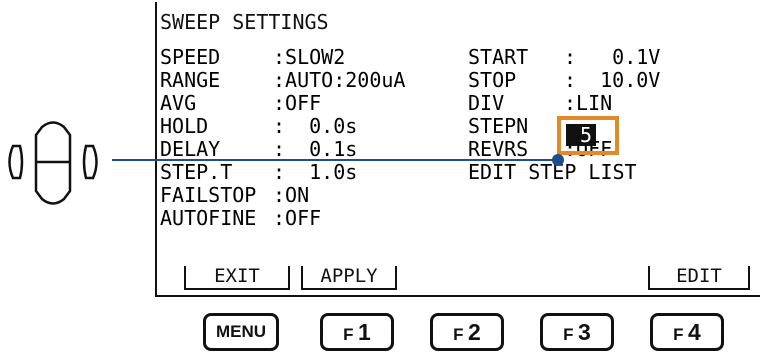 The width and height of the screenshot is (760, 356). What do you see at coordinates (196, 172) in the screenshot?
I see `setting-label: STEP.T` at bounding box center [196, 172].